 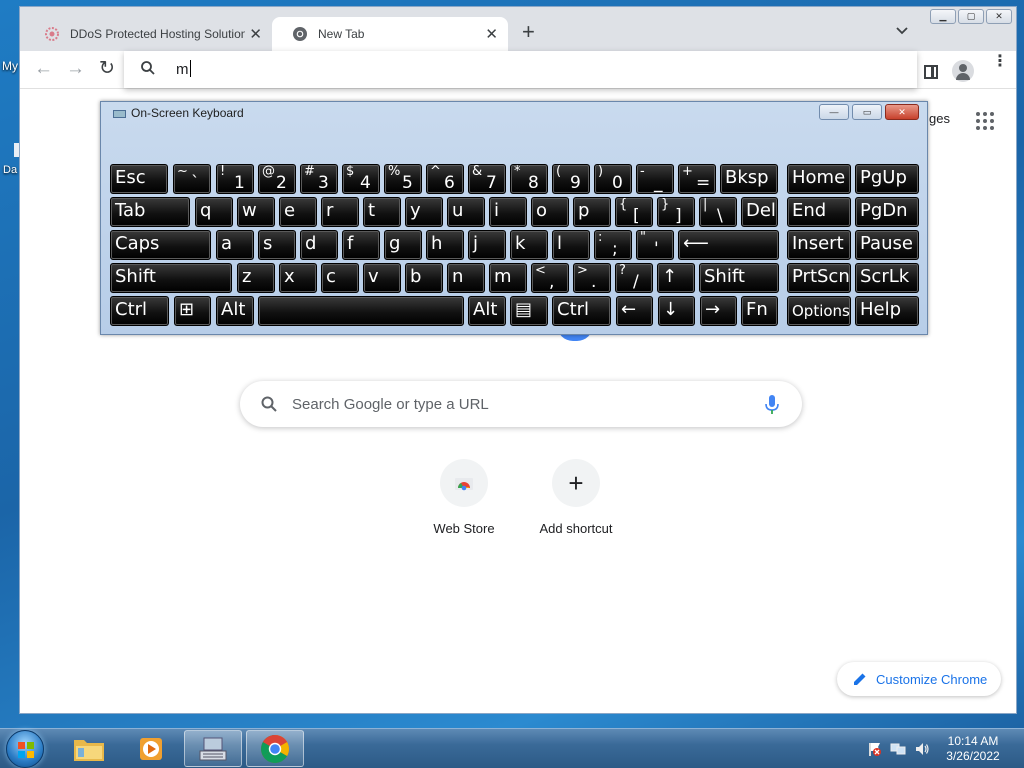 I want to click on key-backslash: | \, so click(x=718, y=212).